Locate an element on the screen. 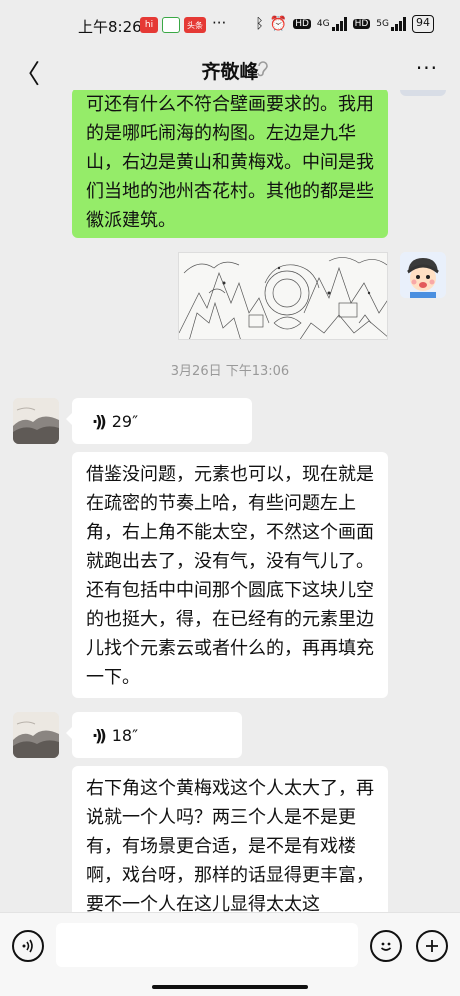  status-time: 上午8:26 is located at coordinates (110, 27).